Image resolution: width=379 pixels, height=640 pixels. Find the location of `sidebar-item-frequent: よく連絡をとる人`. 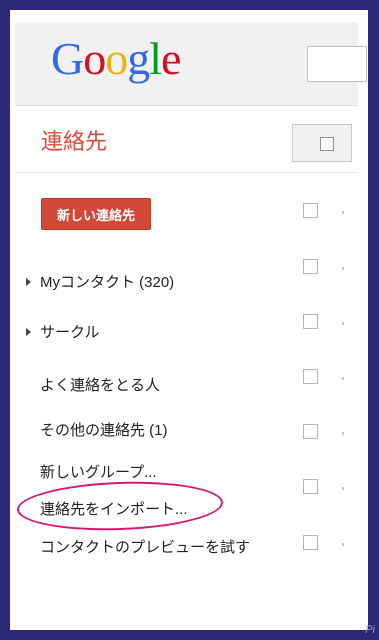

sidebar-item-frequent: よく連絡をとる人 is located at coordinates (93, 384).